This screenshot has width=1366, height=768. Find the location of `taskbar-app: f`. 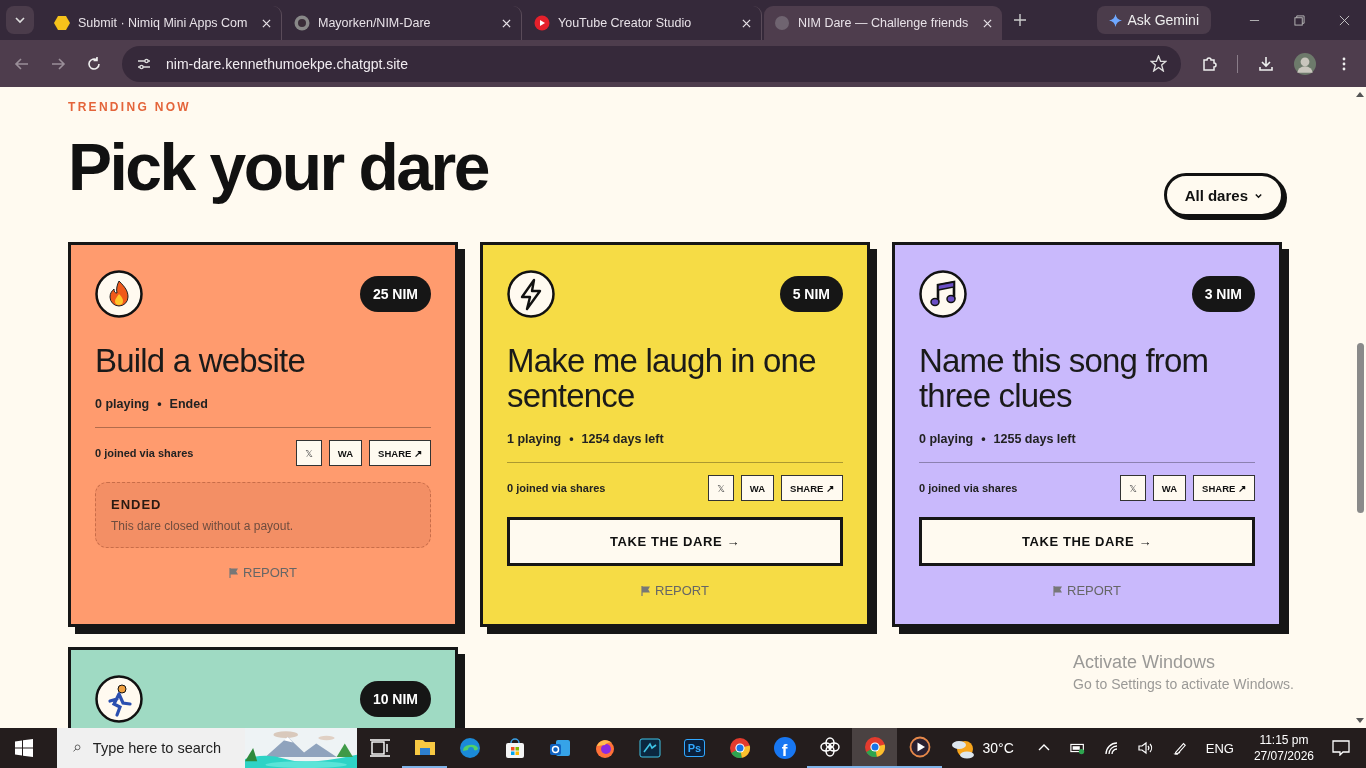

taskbar-app: f is located at coordinates (784, 748).